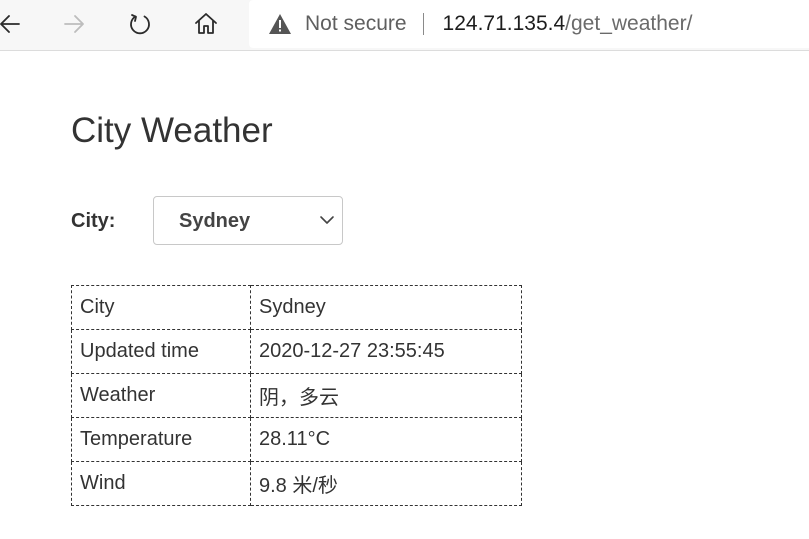  I want to click on table-row: Temperature 28.11°C, so click(296, 439).